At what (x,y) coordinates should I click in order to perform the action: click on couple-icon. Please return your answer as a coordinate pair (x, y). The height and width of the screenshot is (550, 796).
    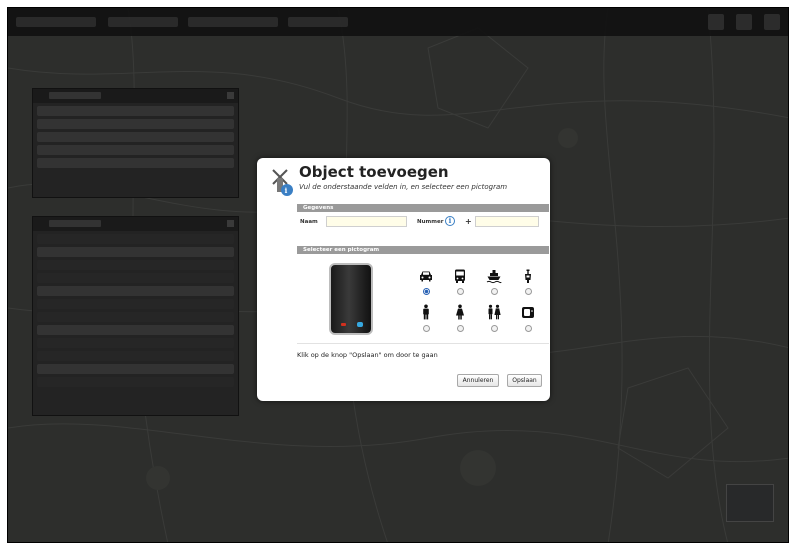
    Looking at the image, I should click on (494, 312).